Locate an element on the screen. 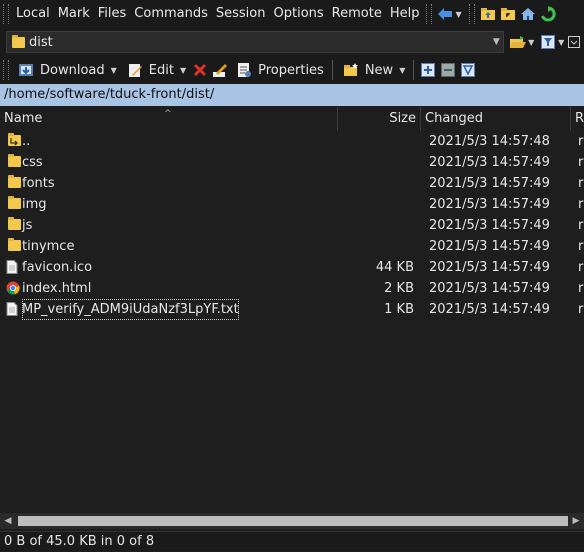 This screenshot has height=552, width=584. open-directory-dropdown-icon: ▼ is located at coordinates (531, 42).